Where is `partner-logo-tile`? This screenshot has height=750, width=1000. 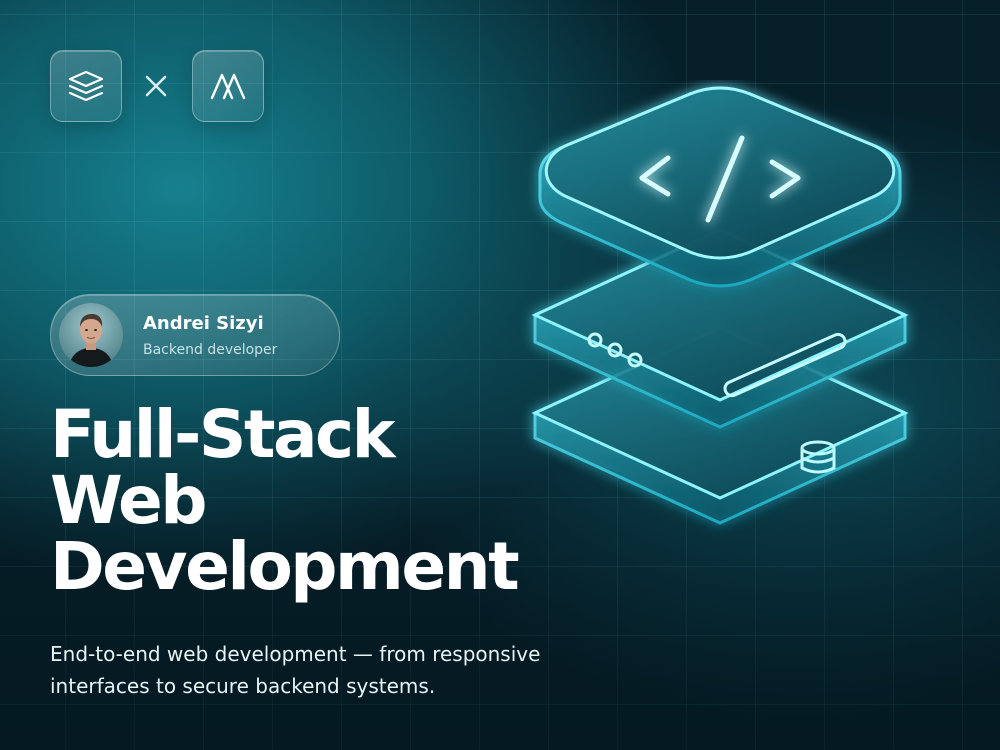 partner-logo-tile is located at coordinates (228, 86).